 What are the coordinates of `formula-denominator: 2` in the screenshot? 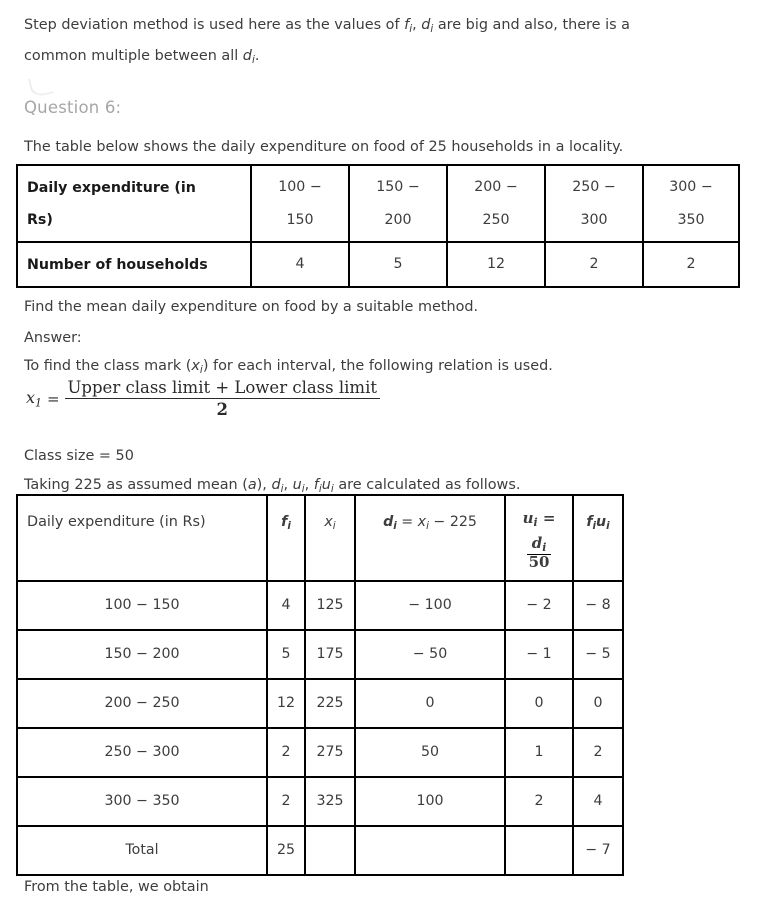 It's located at (222, 410).